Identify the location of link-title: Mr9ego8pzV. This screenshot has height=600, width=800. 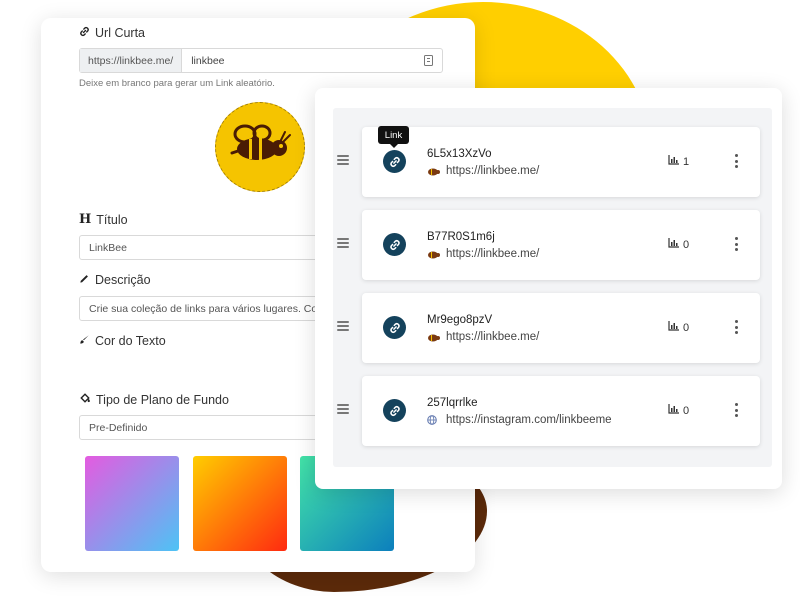
(460, 320).